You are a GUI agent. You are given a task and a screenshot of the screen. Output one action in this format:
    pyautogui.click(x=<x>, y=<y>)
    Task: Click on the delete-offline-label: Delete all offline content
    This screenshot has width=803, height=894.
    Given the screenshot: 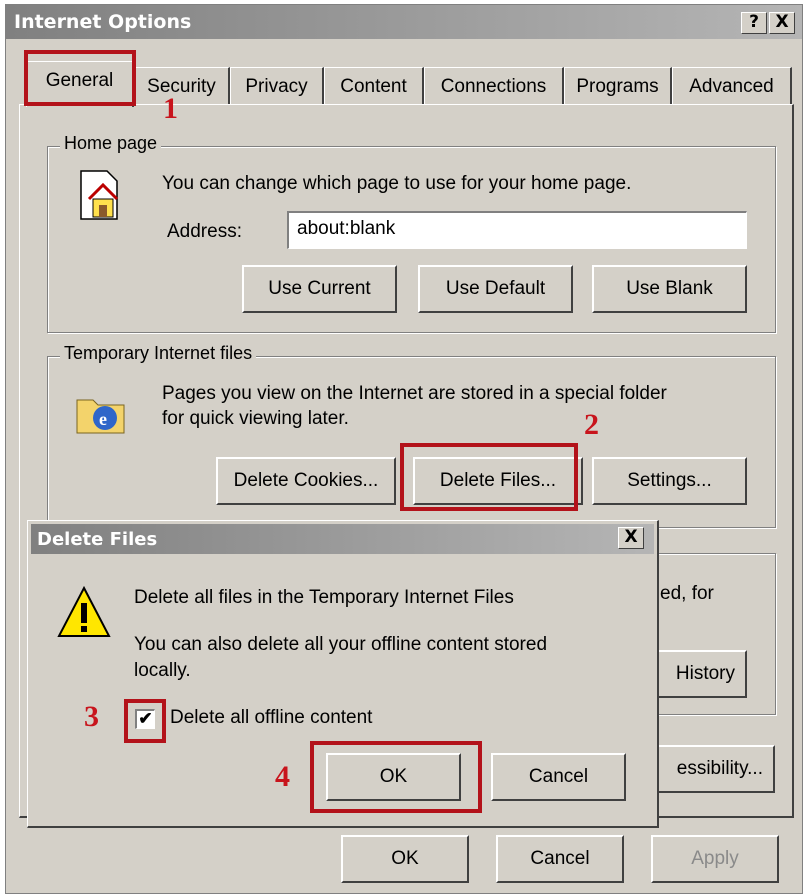 What is the action you would take?
    pyautogui.click(x=271, y=717)
    